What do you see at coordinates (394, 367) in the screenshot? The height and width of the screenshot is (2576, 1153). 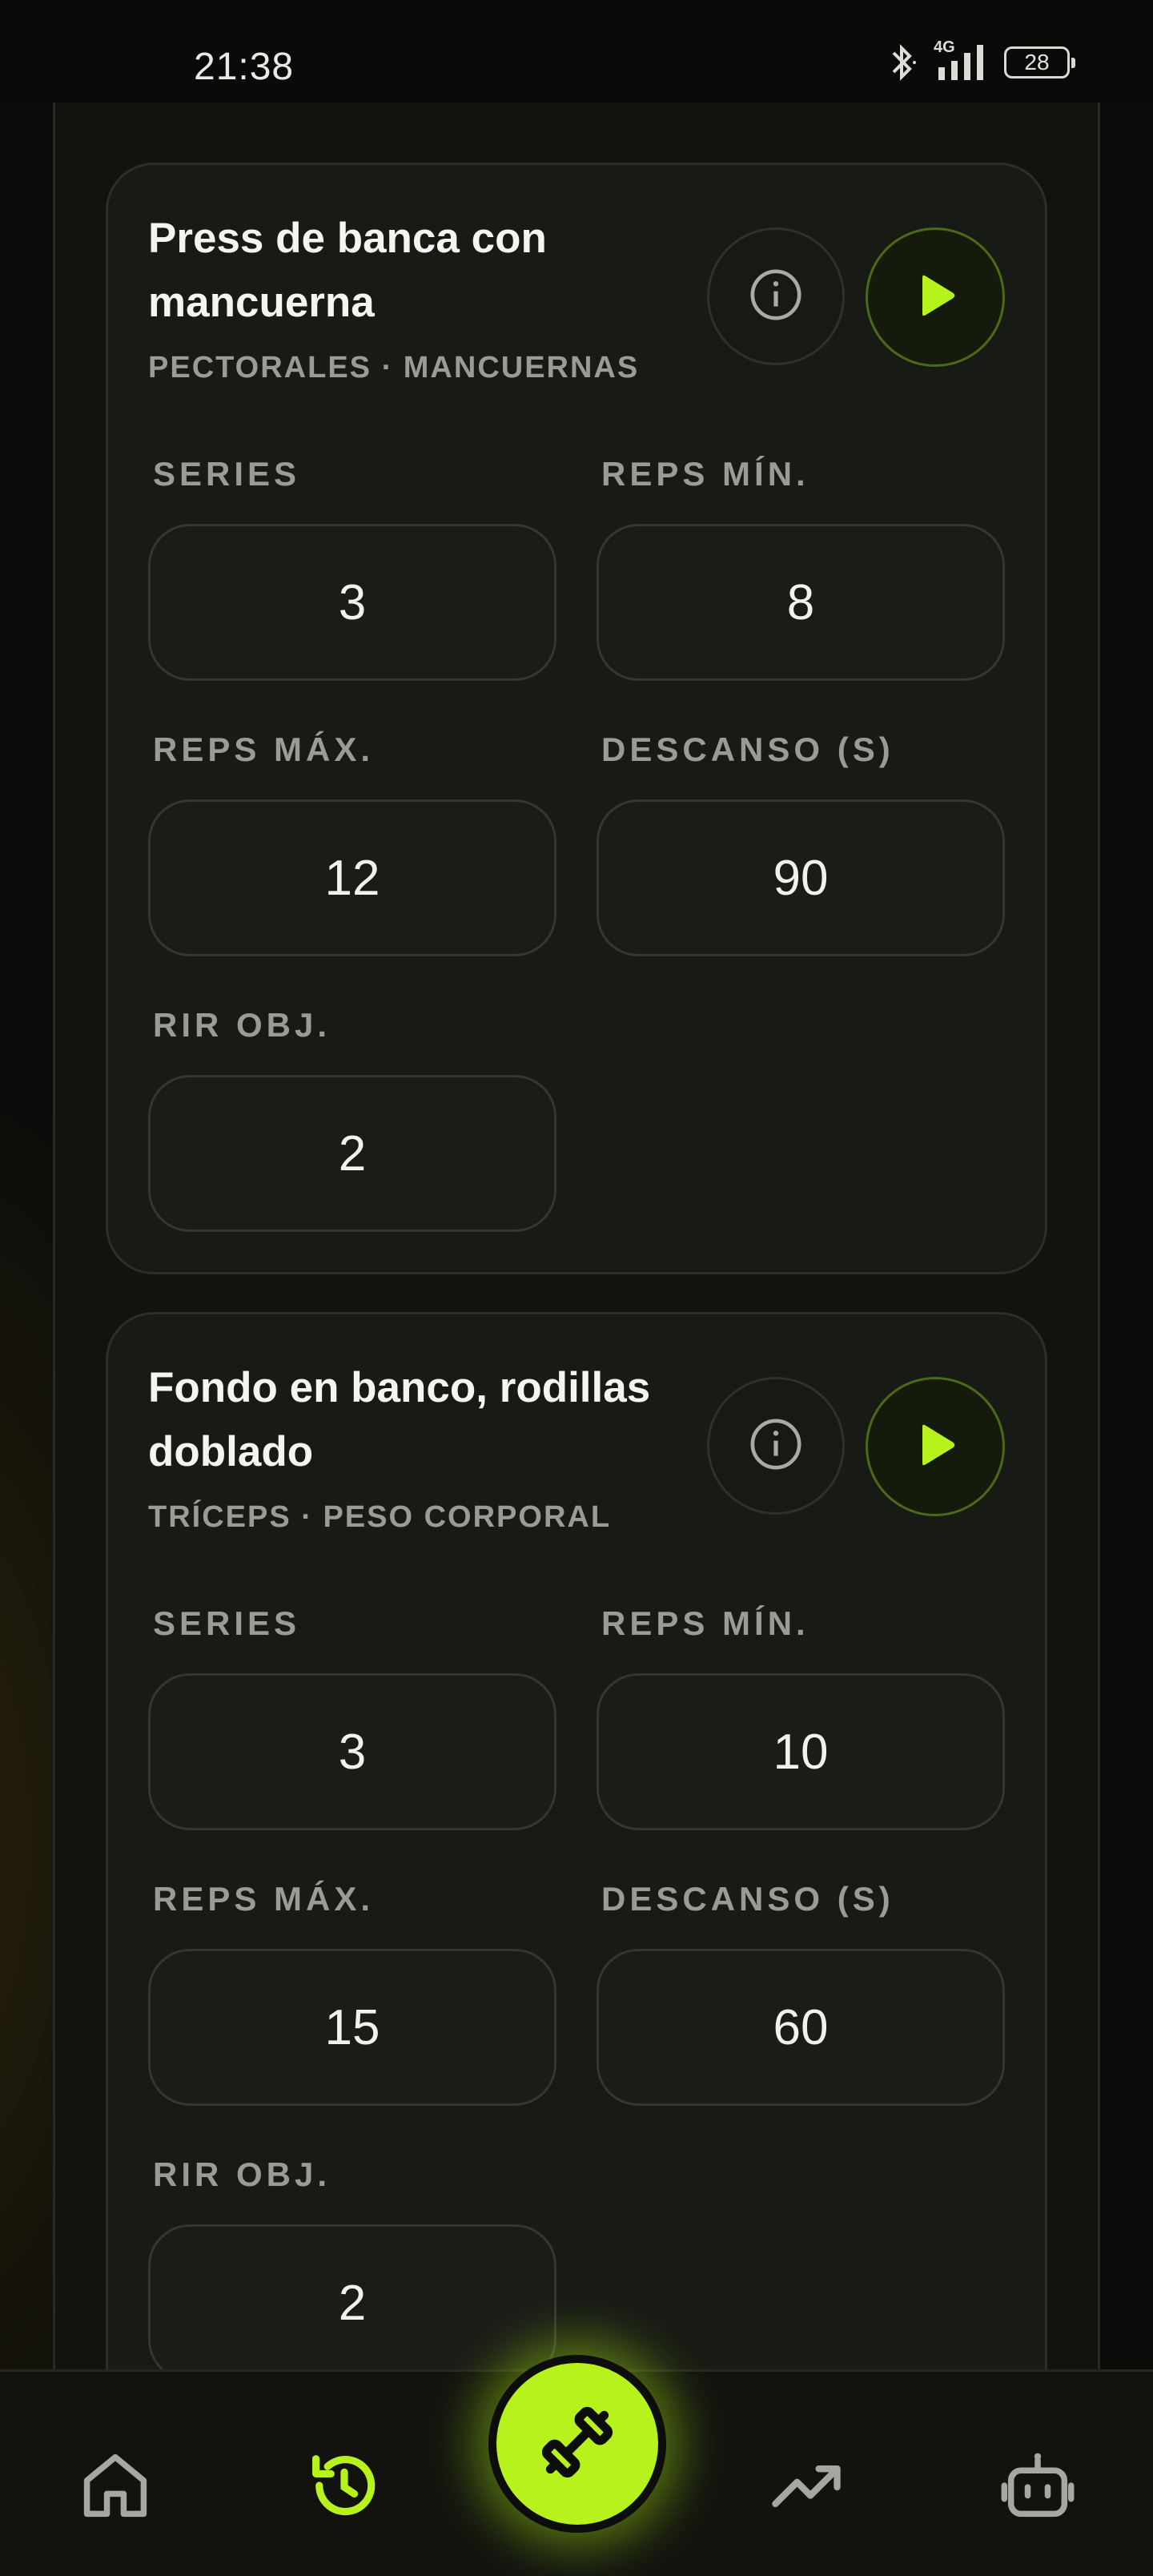 I see `exercise-subtitle: PECTORALES · MANCUERNAS` at bounding box center [394, 367].